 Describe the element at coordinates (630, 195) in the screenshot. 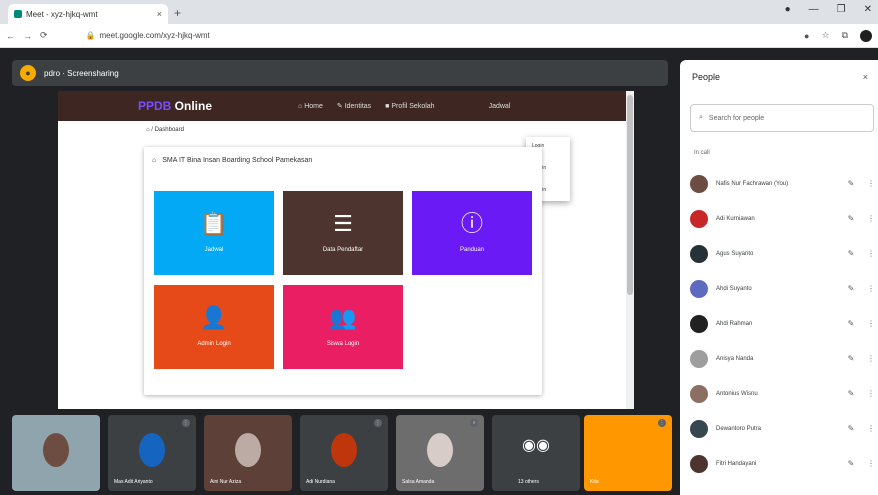

I see `scrollbar-thumb` at that location.